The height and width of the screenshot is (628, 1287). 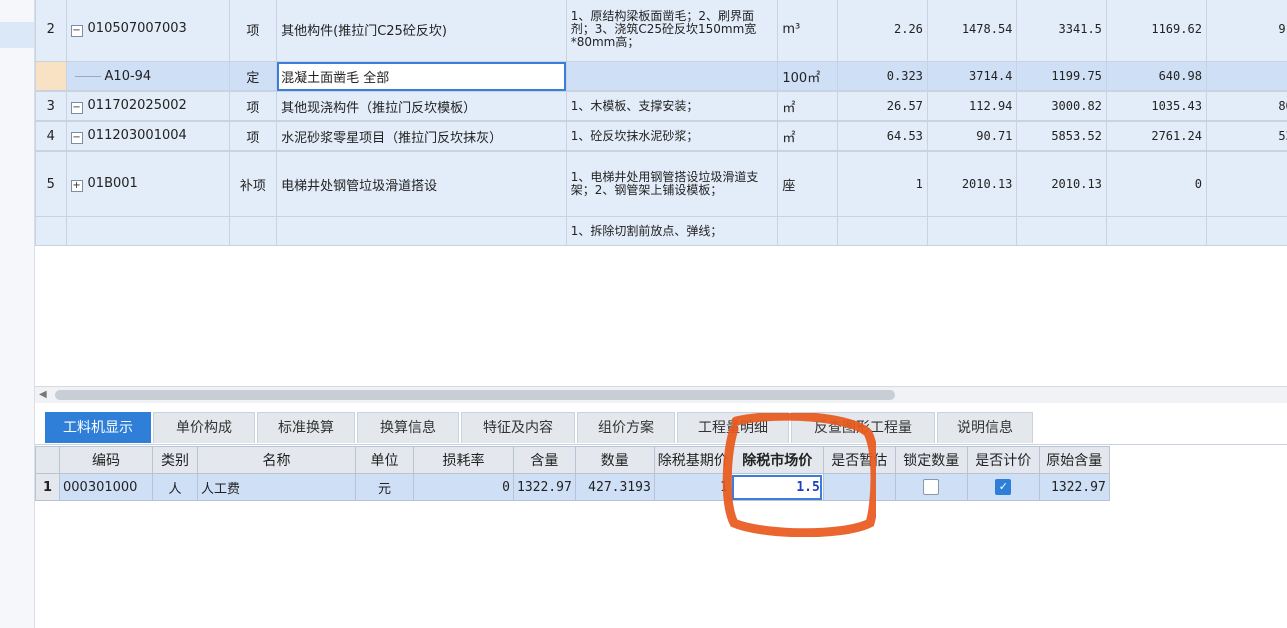 I want to click on cell-name: 其他构件(推拉门C25砼反坎), so click(x=421, y=31).